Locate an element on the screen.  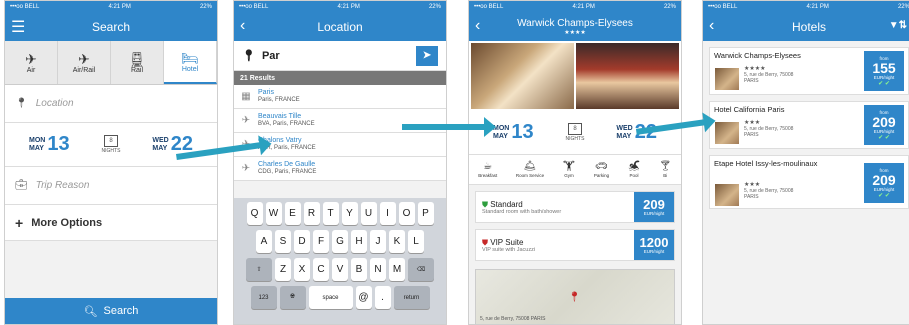
battery-label: 22% is located at coordinates (205, 7).